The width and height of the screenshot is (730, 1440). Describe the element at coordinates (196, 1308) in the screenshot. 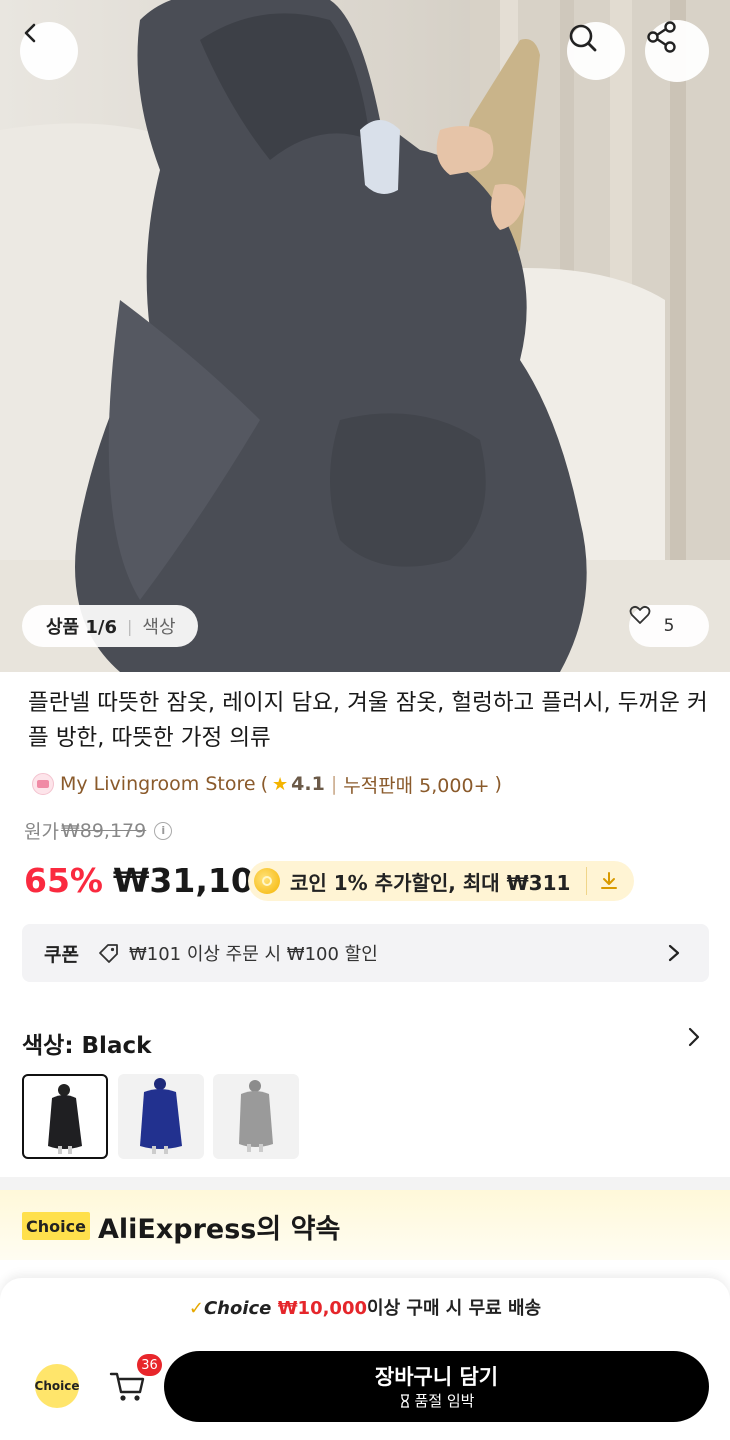

I see `check-icon: ✓` at that location.